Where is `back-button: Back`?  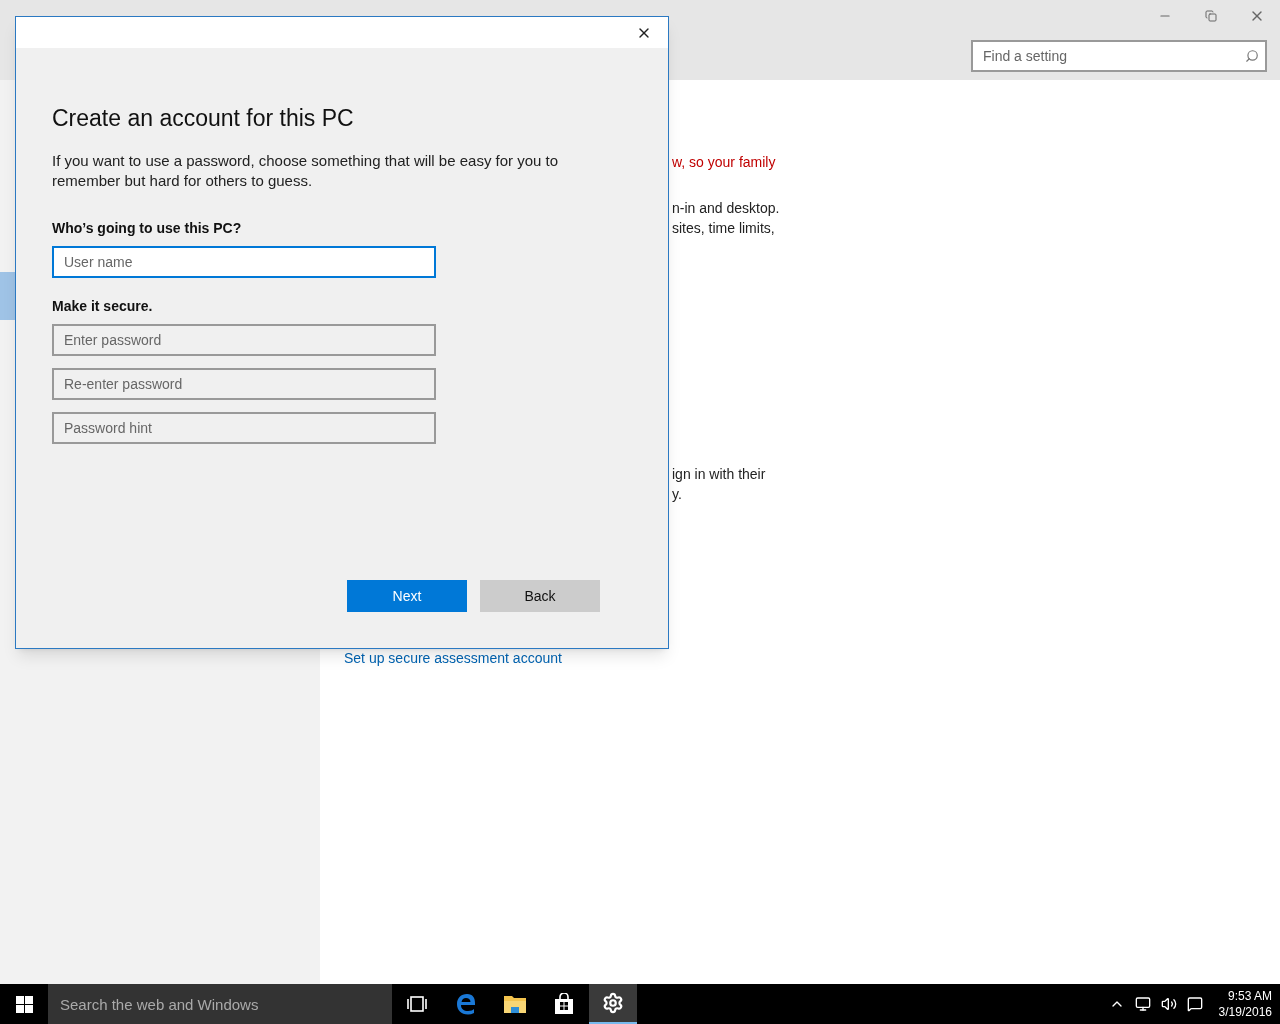
back-button: Back is located at coordinates (540, 596).